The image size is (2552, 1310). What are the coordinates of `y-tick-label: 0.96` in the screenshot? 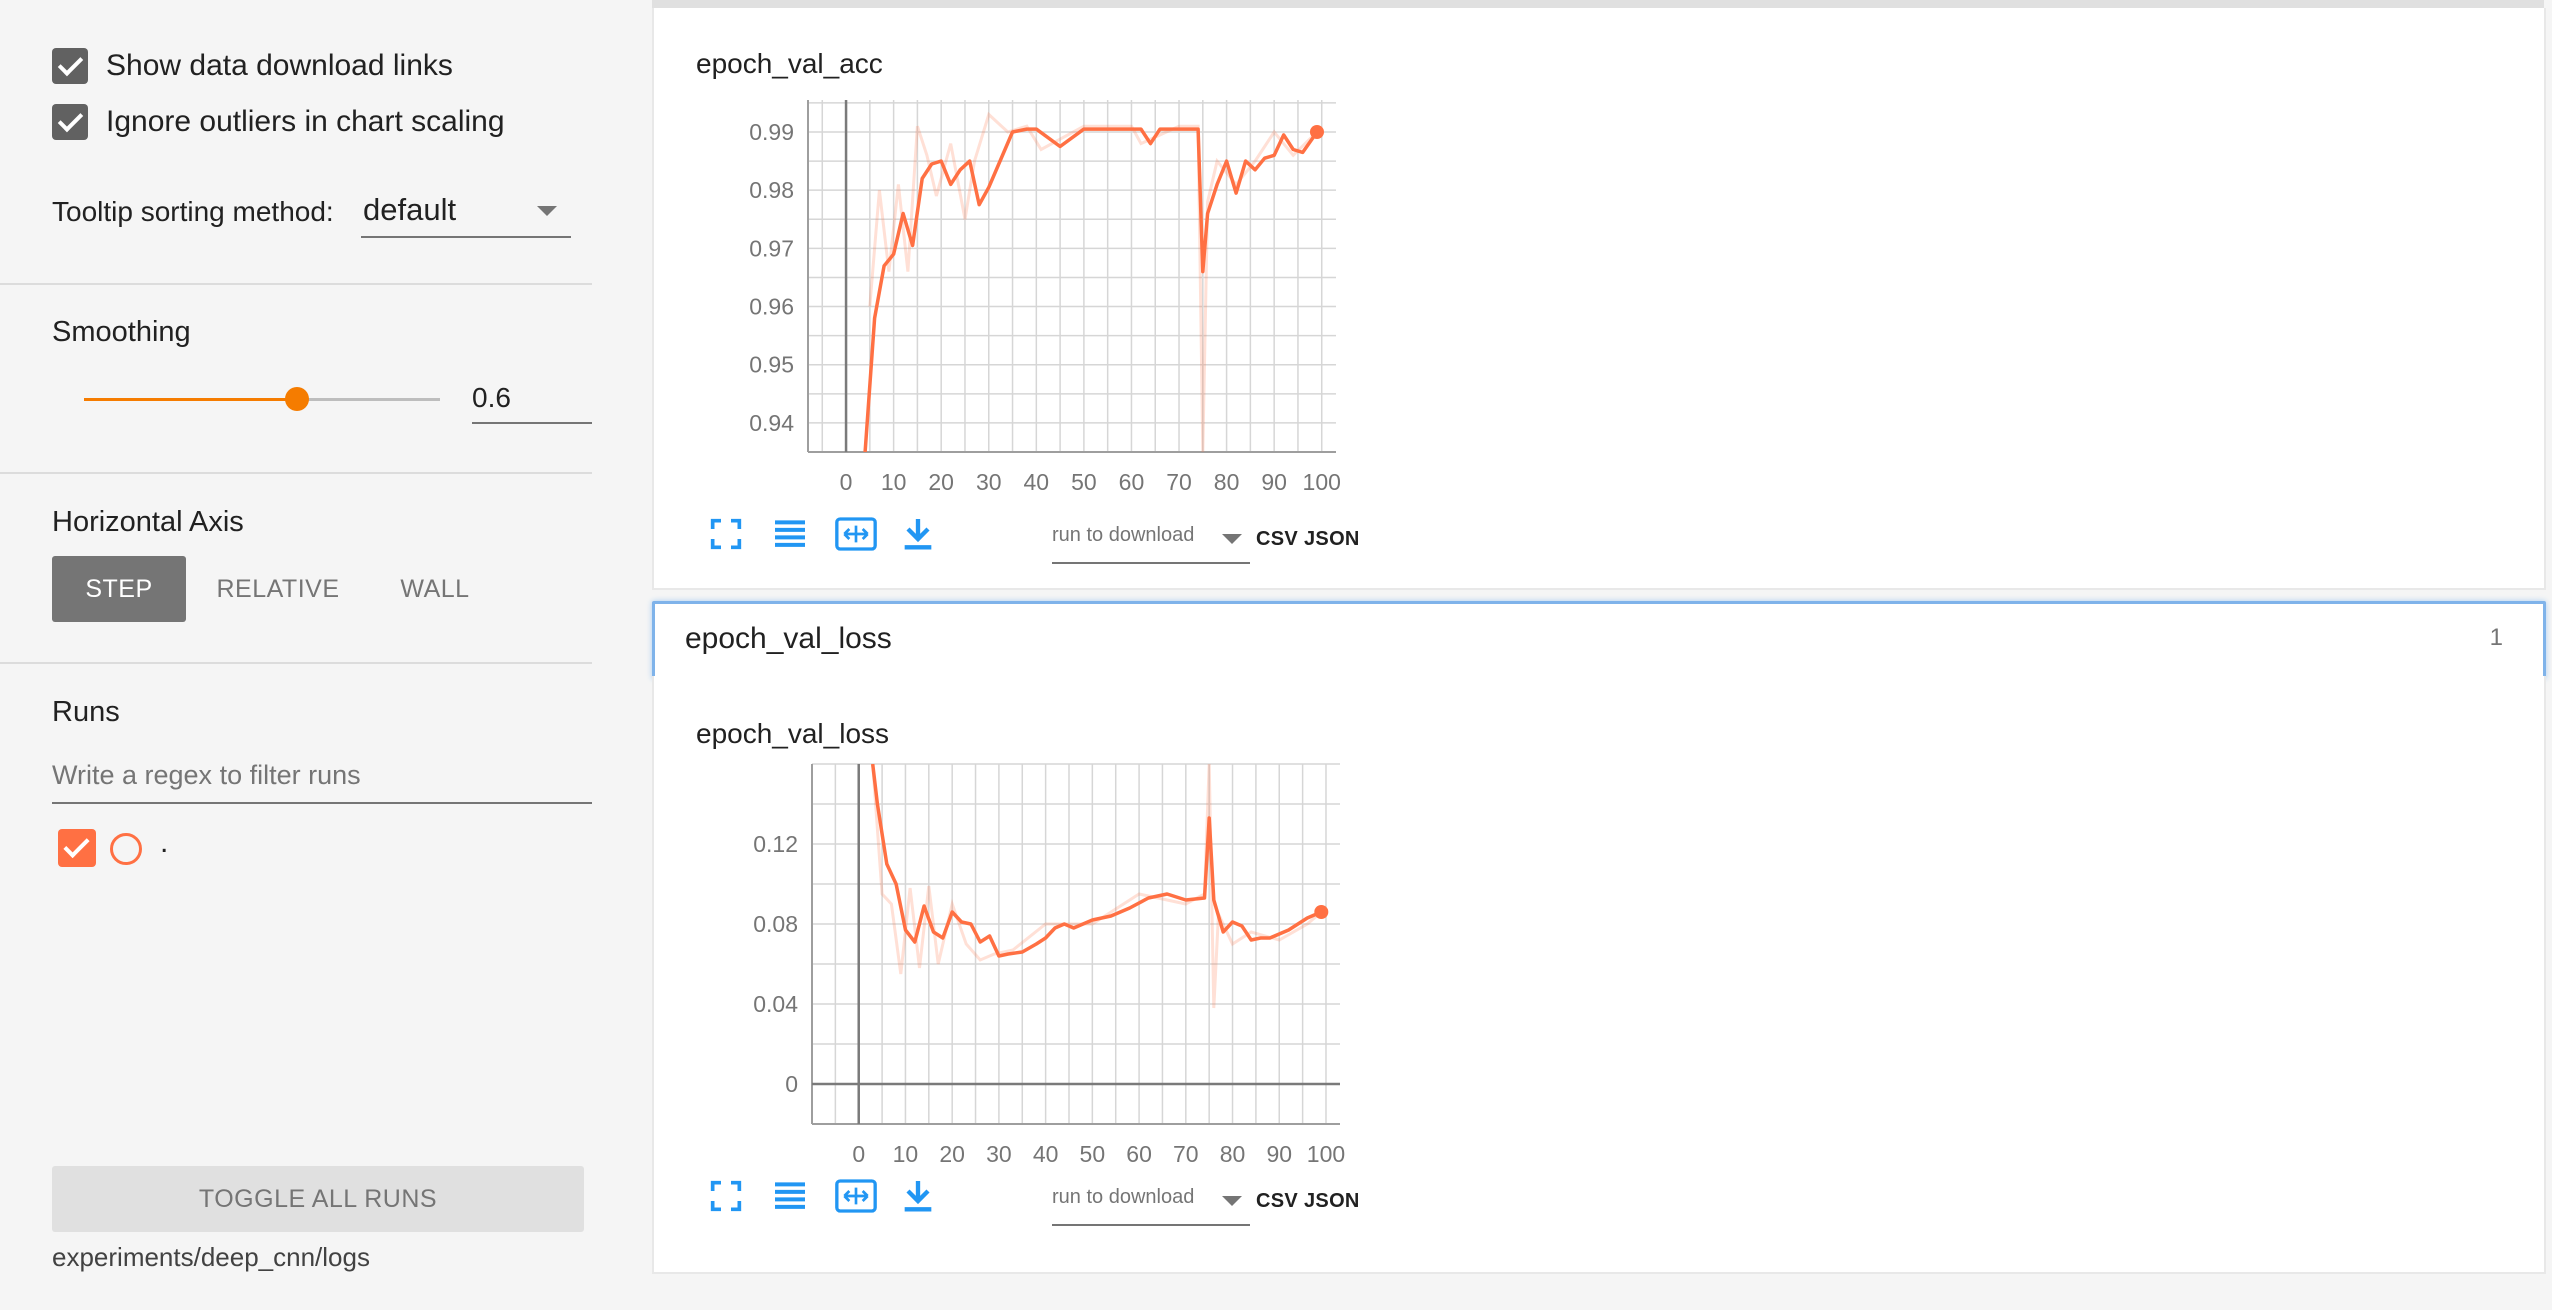 It's located at (771, 307).